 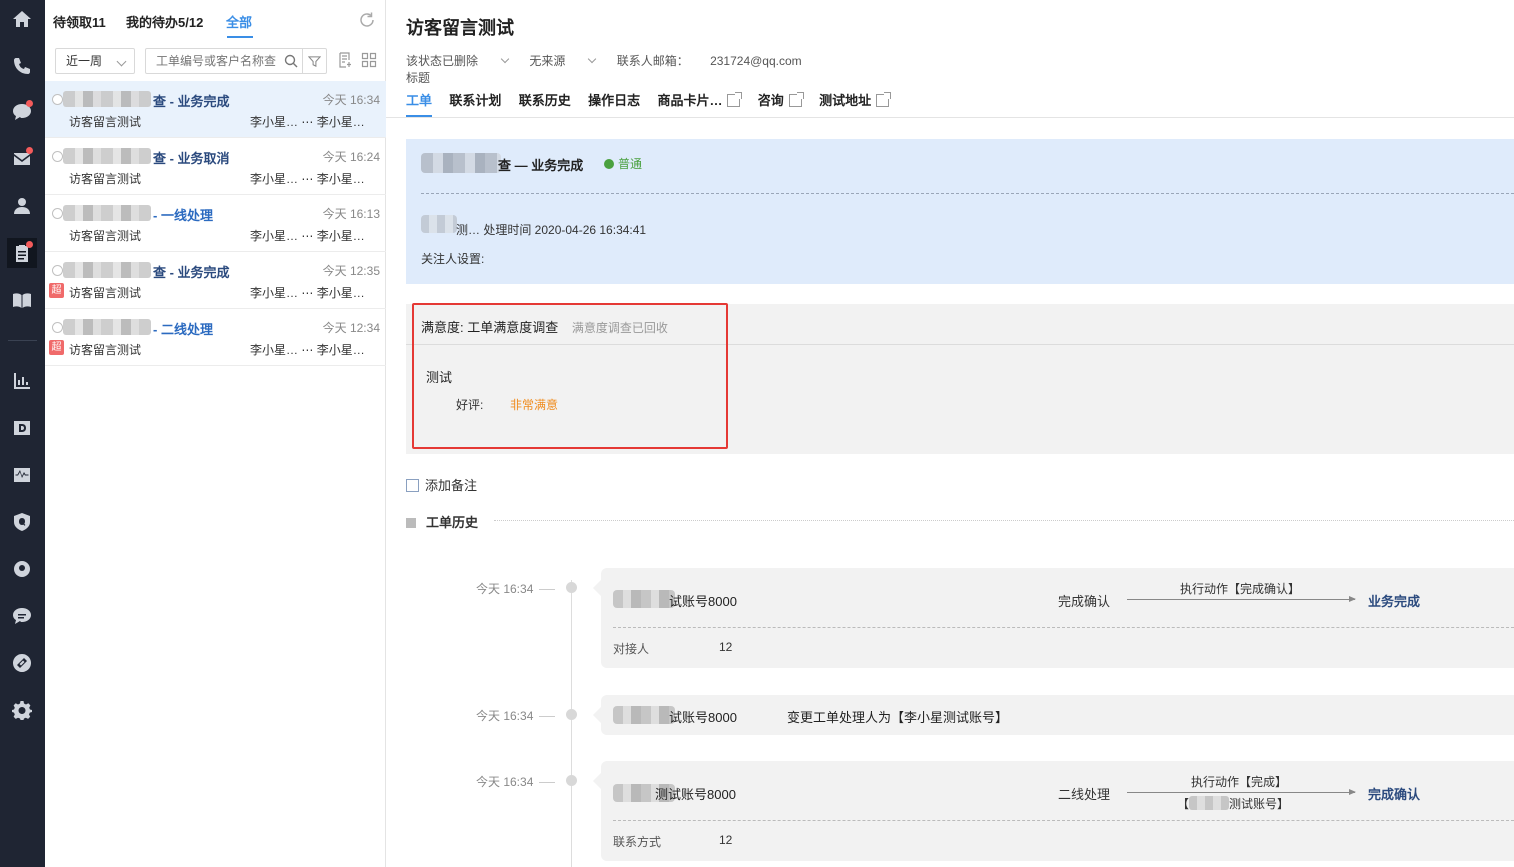 I want to click on ticket-time: 今天 12:35, so click(x=351, y=271).